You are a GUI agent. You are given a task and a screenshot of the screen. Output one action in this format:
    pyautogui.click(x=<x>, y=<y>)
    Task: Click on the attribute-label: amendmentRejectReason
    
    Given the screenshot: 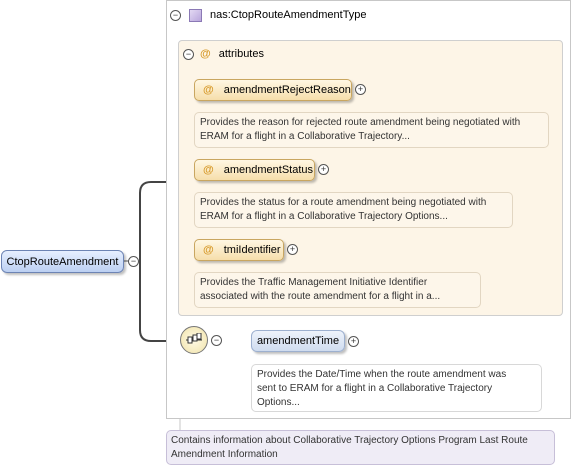 What is the action you would take?
    pyautogui.click(x=287, y=90)
    